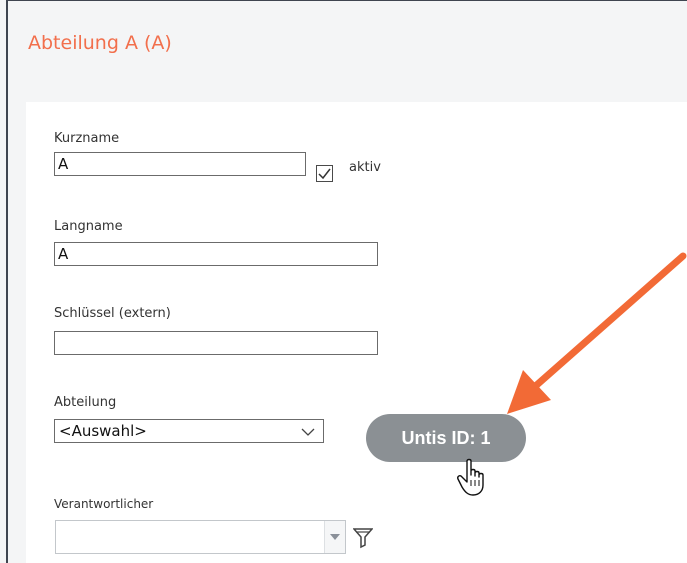 This screenshot has width=687, height=563. Describe the element at coordinates (363, 538) in the screenshot. I see `filter-icon` at that location.